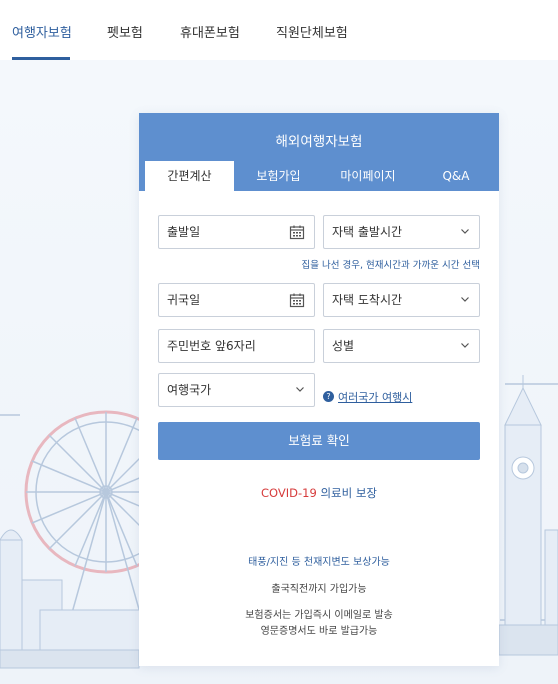 This screenshot has height=684, width=558. Describe the element at coordinates (319, 589) in the screenshot. I see `promo-note-departure: 출국직전까지 가입가능` at that location.